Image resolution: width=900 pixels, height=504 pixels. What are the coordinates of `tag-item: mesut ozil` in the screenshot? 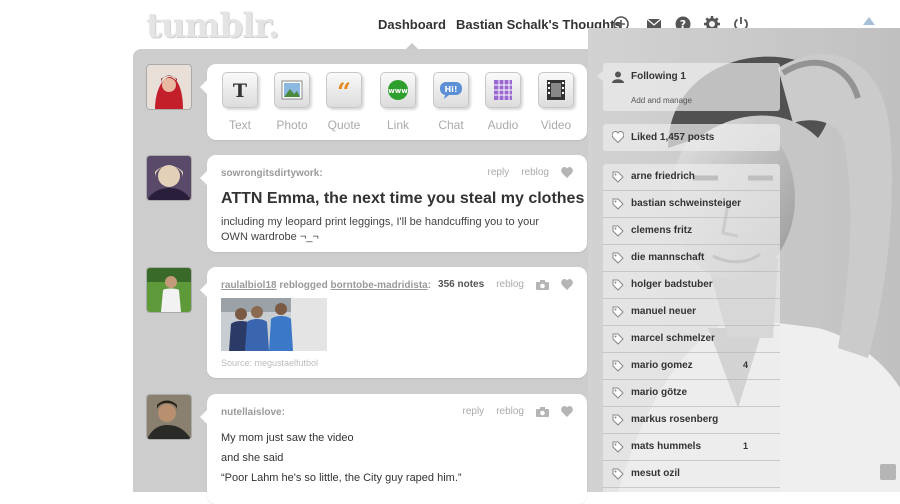 It's located at (691, 474).